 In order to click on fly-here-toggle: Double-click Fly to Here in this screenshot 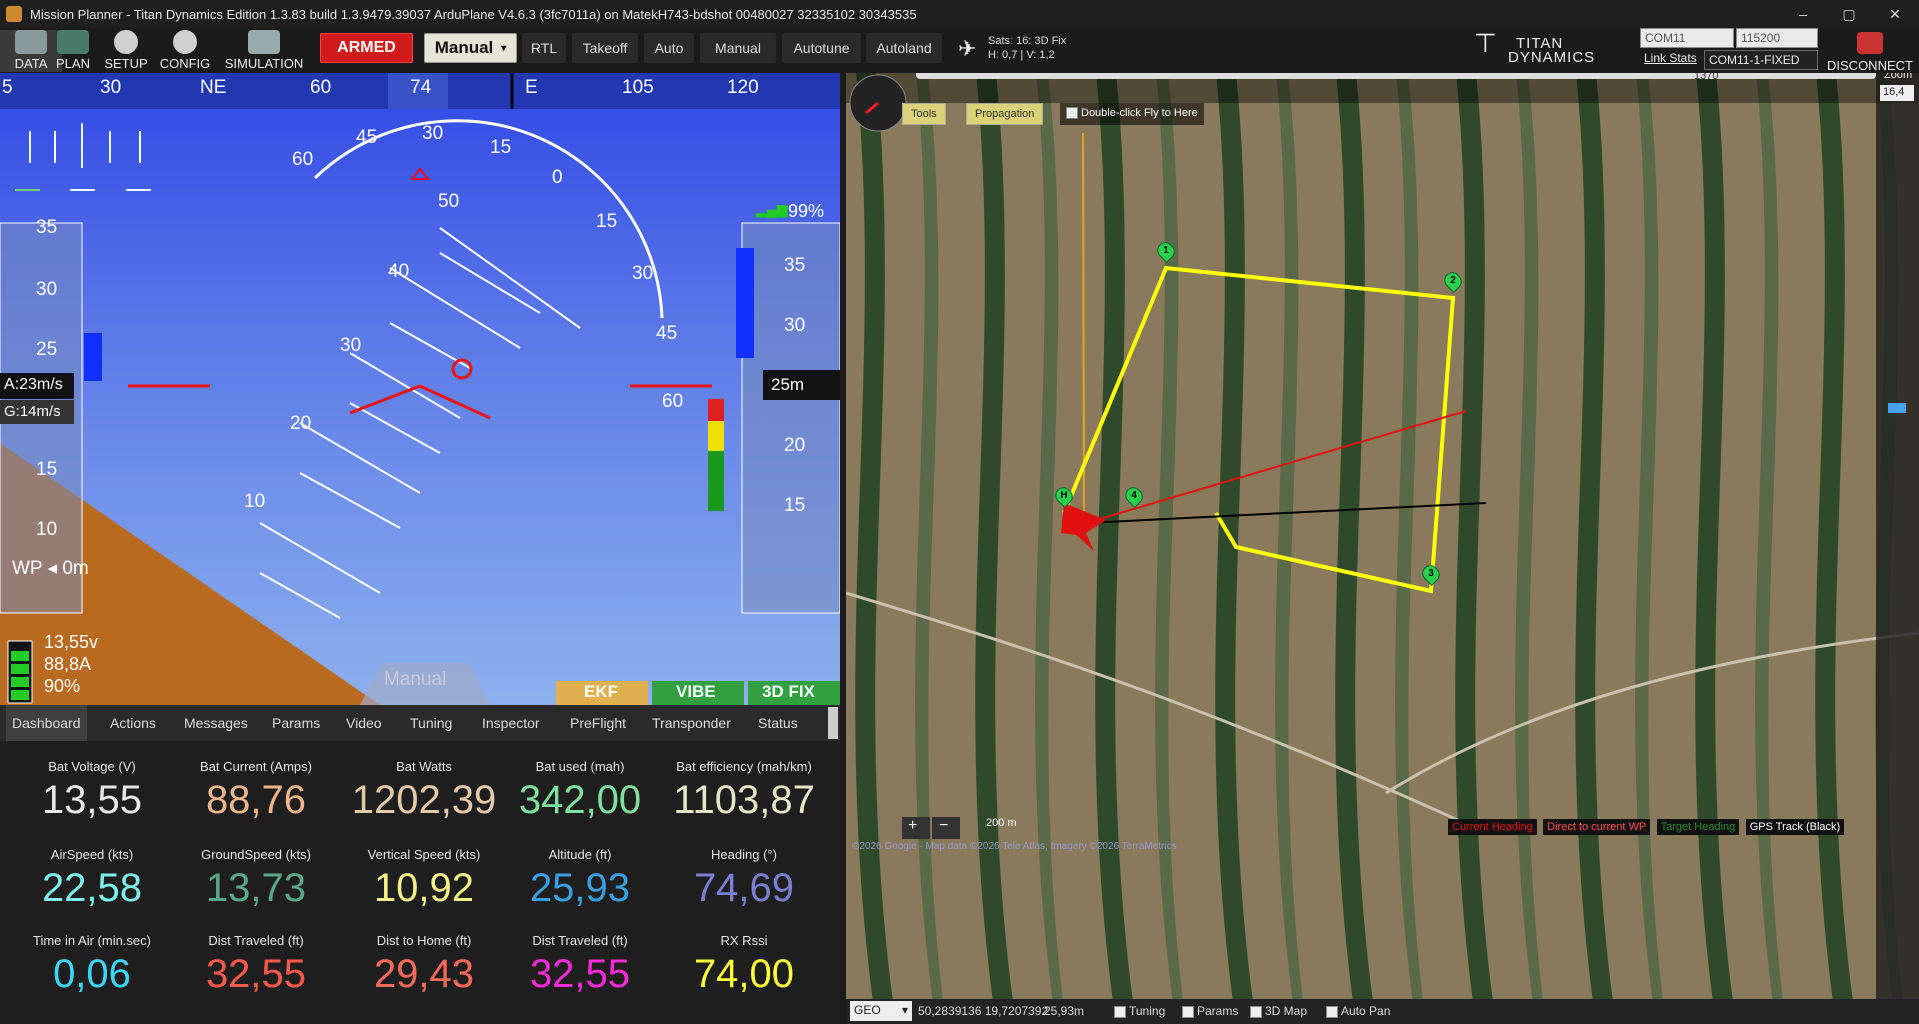, I will do `click(1132, 114)`.